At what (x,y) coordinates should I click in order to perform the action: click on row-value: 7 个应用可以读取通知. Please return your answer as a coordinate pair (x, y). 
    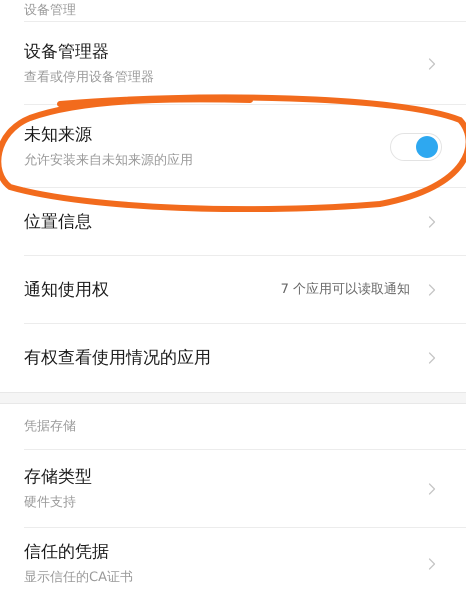
    Looking at the image, I should click on (345, 290).